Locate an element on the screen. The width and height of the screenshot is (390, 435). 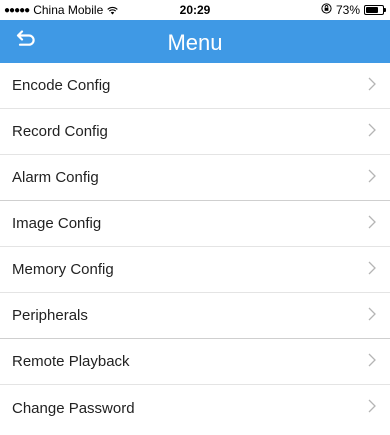
menu-item-memory-config: Memory Config is located at coordinates (195, 270).